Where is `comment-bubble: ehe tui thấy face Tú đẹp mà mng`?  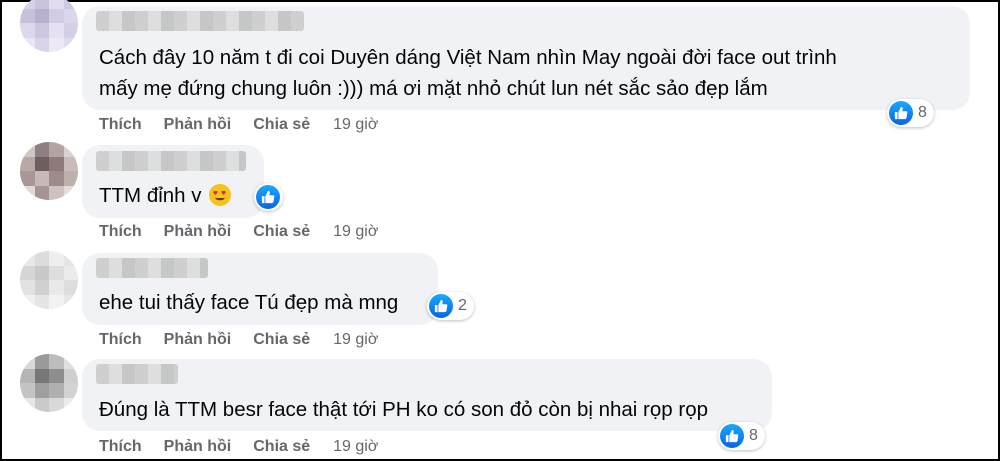 comment-bubble: ehe tui thấy face Tú đẹp mà mng is located at coordinates (260, 289).